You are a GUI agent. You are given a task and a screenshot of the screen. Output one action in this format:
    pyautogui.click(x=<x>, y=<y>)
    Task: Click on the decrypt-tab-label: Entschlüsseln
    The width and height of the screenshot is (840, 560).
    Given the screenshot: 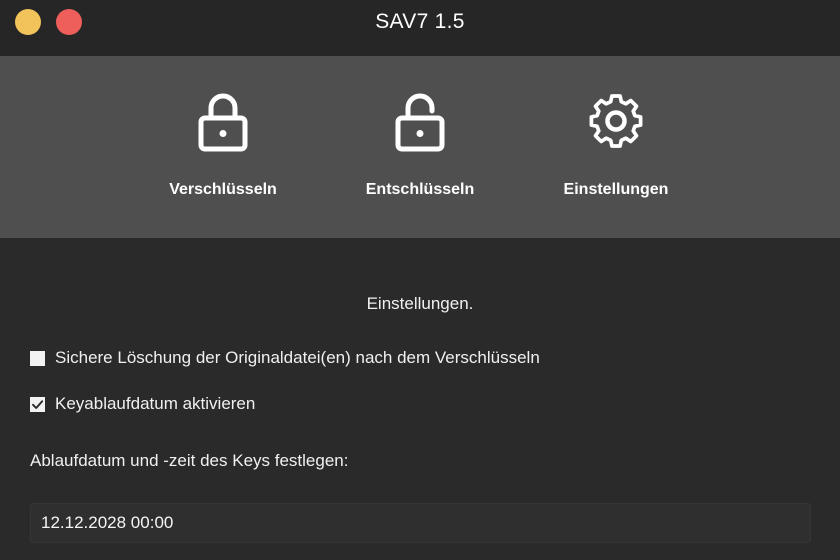 What is the action you would take?
    pyautogui.click(x=420, y=189)
    